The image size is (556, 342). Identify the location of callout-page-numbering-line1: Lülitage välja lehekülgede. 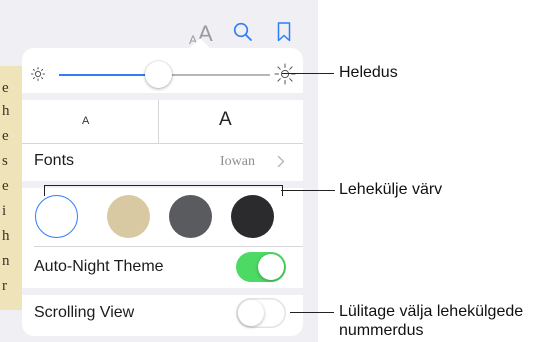
(431, 311).